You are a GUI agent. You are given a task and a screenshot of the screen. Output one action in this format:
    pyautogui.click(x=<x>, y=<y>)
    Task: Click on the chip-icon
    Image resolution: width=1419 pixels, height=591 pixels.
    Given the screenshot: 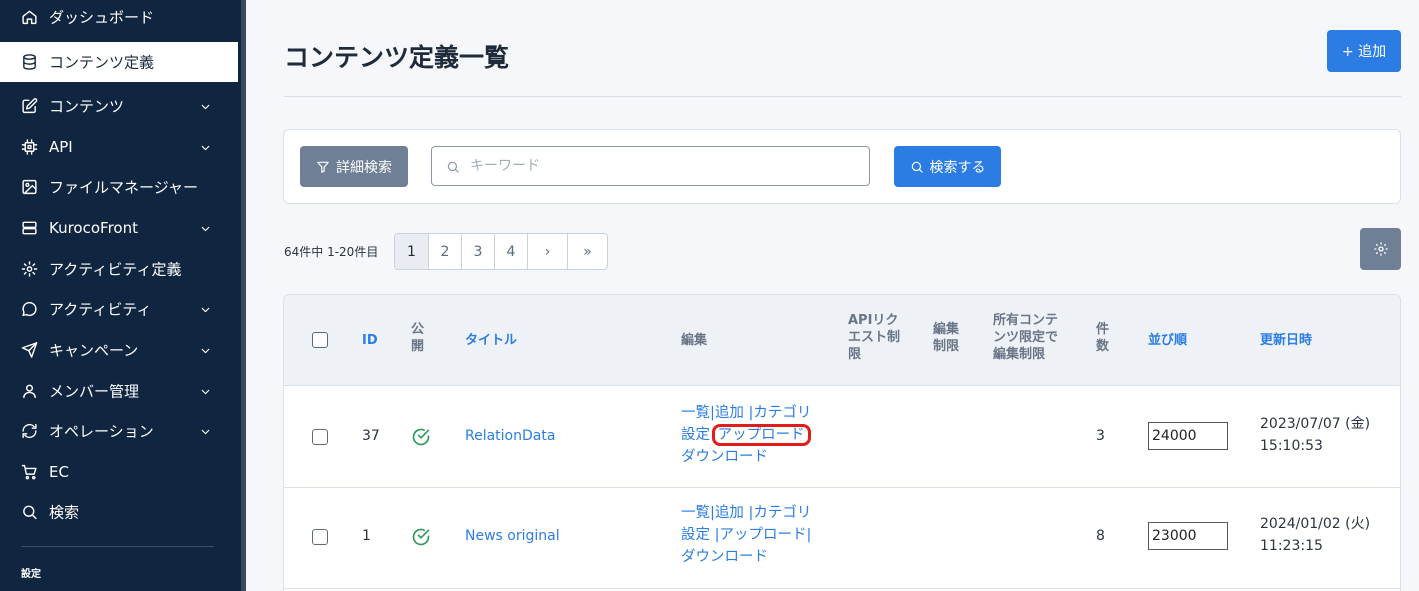 What is the action you would take?
    pyautogui.click(x=29, y=147)
    